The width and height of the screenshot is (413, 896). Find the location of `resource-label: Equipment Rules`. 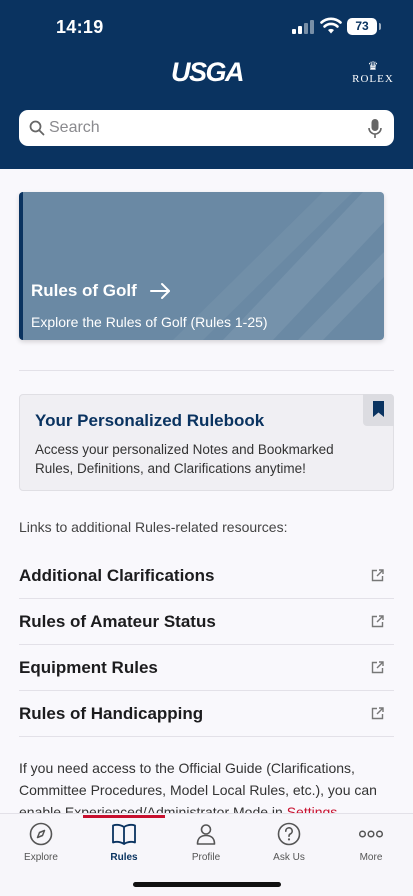

resource-label: Equipment Rules is located at coordinates (88, 667).